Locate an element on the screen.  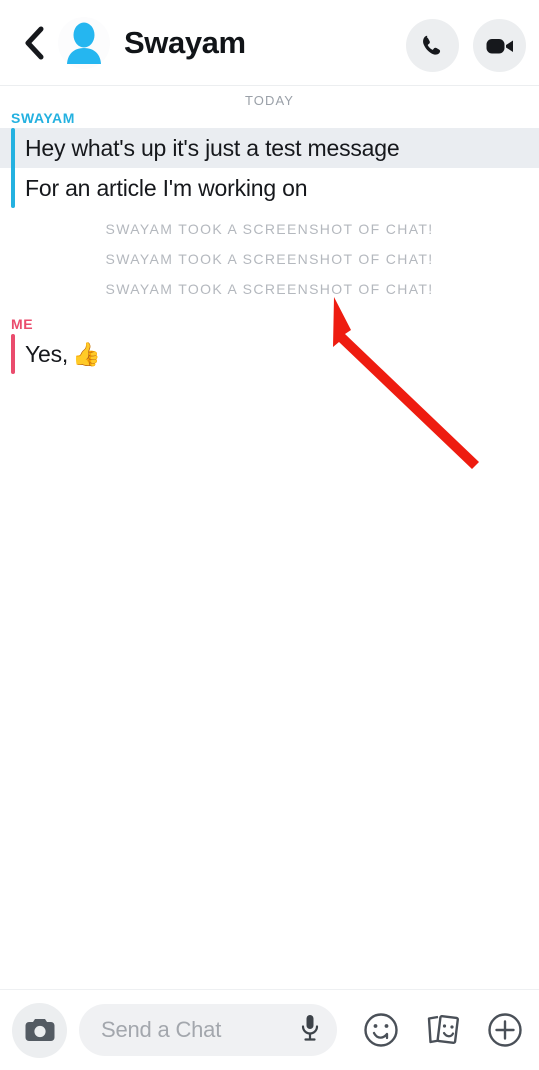
person-avatar-icon is located at coordinates (84, 43).